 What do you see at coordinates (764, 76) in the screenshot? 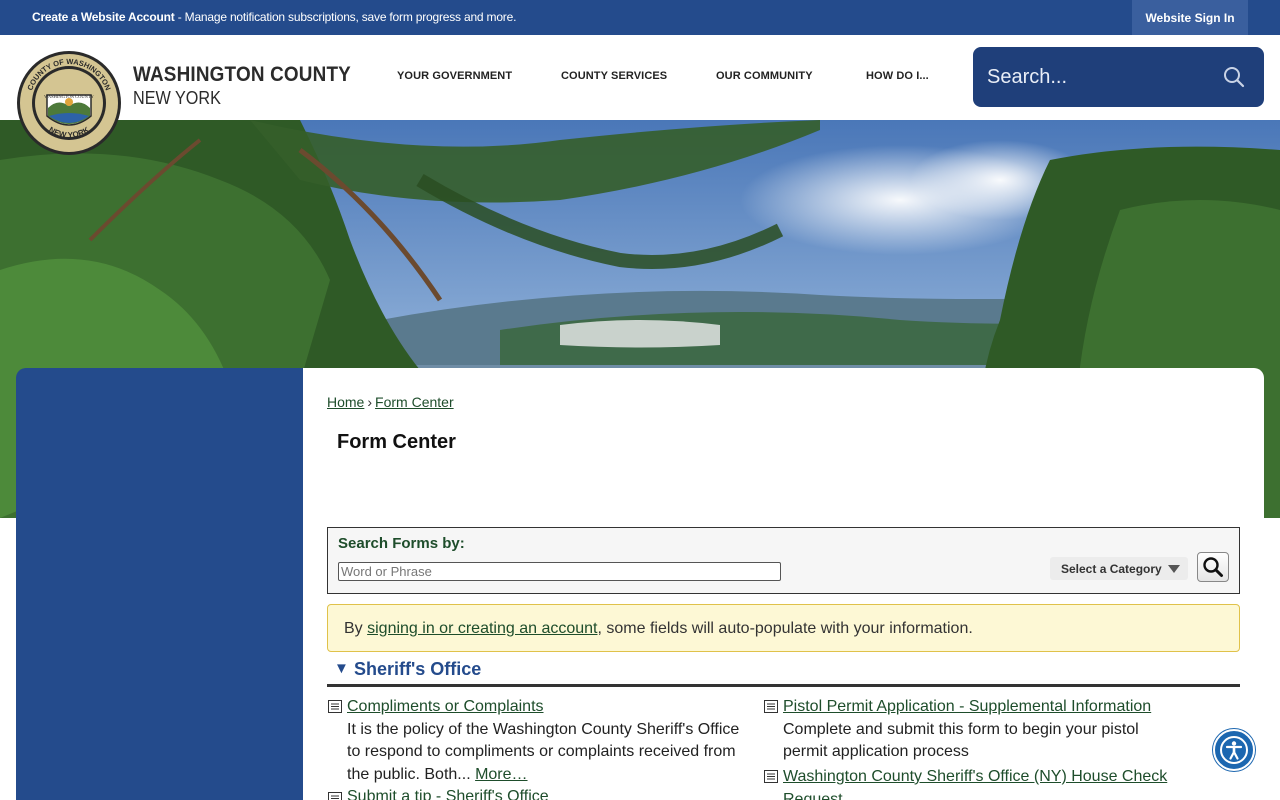
I see `nav-our-community: OUR COMMUNITY` at bounding box center [764, 76].